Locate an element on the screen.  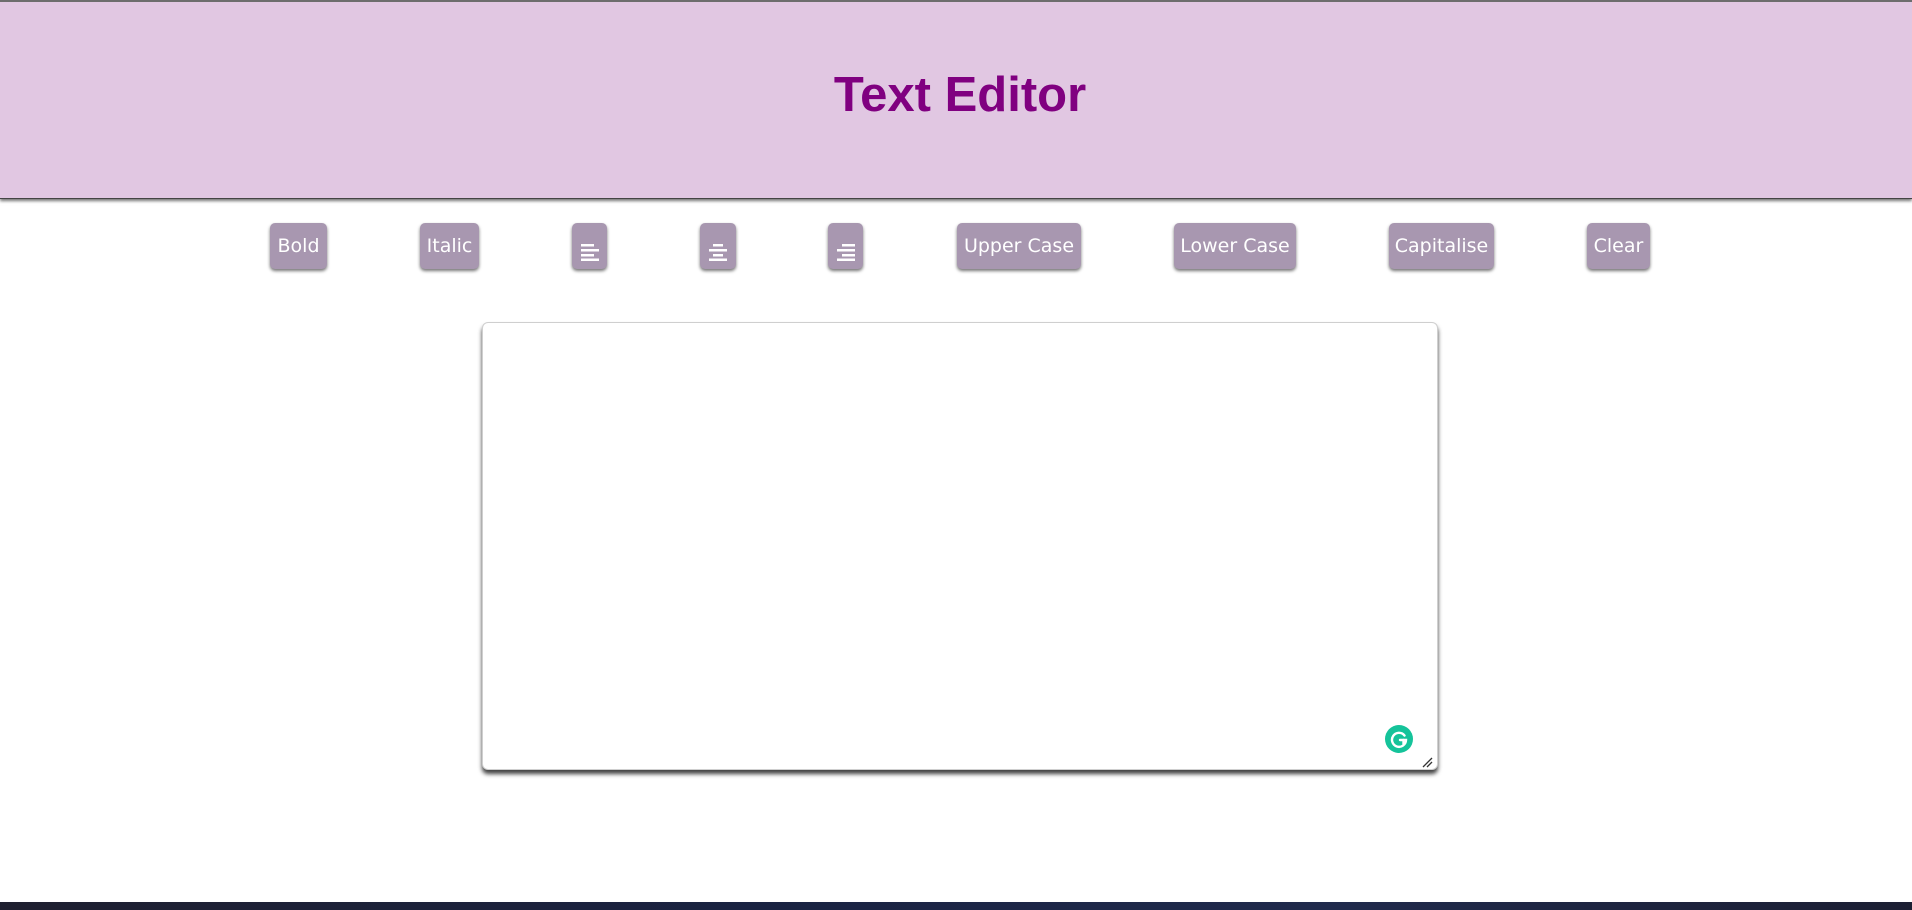
align-right-button is located at coordinates (845, 246).